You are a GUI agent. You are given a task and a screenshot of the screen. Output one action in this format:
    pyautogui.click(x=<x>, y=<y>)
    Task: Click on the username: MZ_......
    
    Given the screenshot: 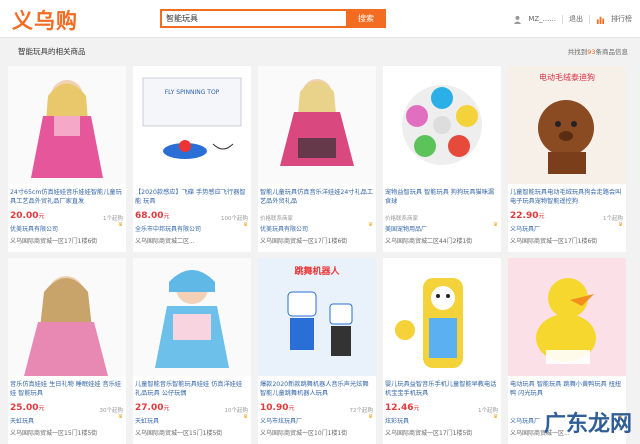 What is the action you would take?
    pyautogui.click(x=542, y=19)
    